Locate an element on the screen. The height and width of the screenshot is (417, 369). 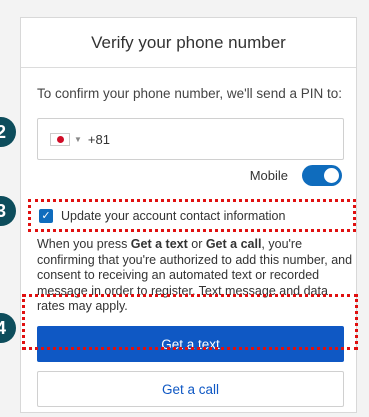
annotation-marker-3: 3 is located at coordinates (8, 211).